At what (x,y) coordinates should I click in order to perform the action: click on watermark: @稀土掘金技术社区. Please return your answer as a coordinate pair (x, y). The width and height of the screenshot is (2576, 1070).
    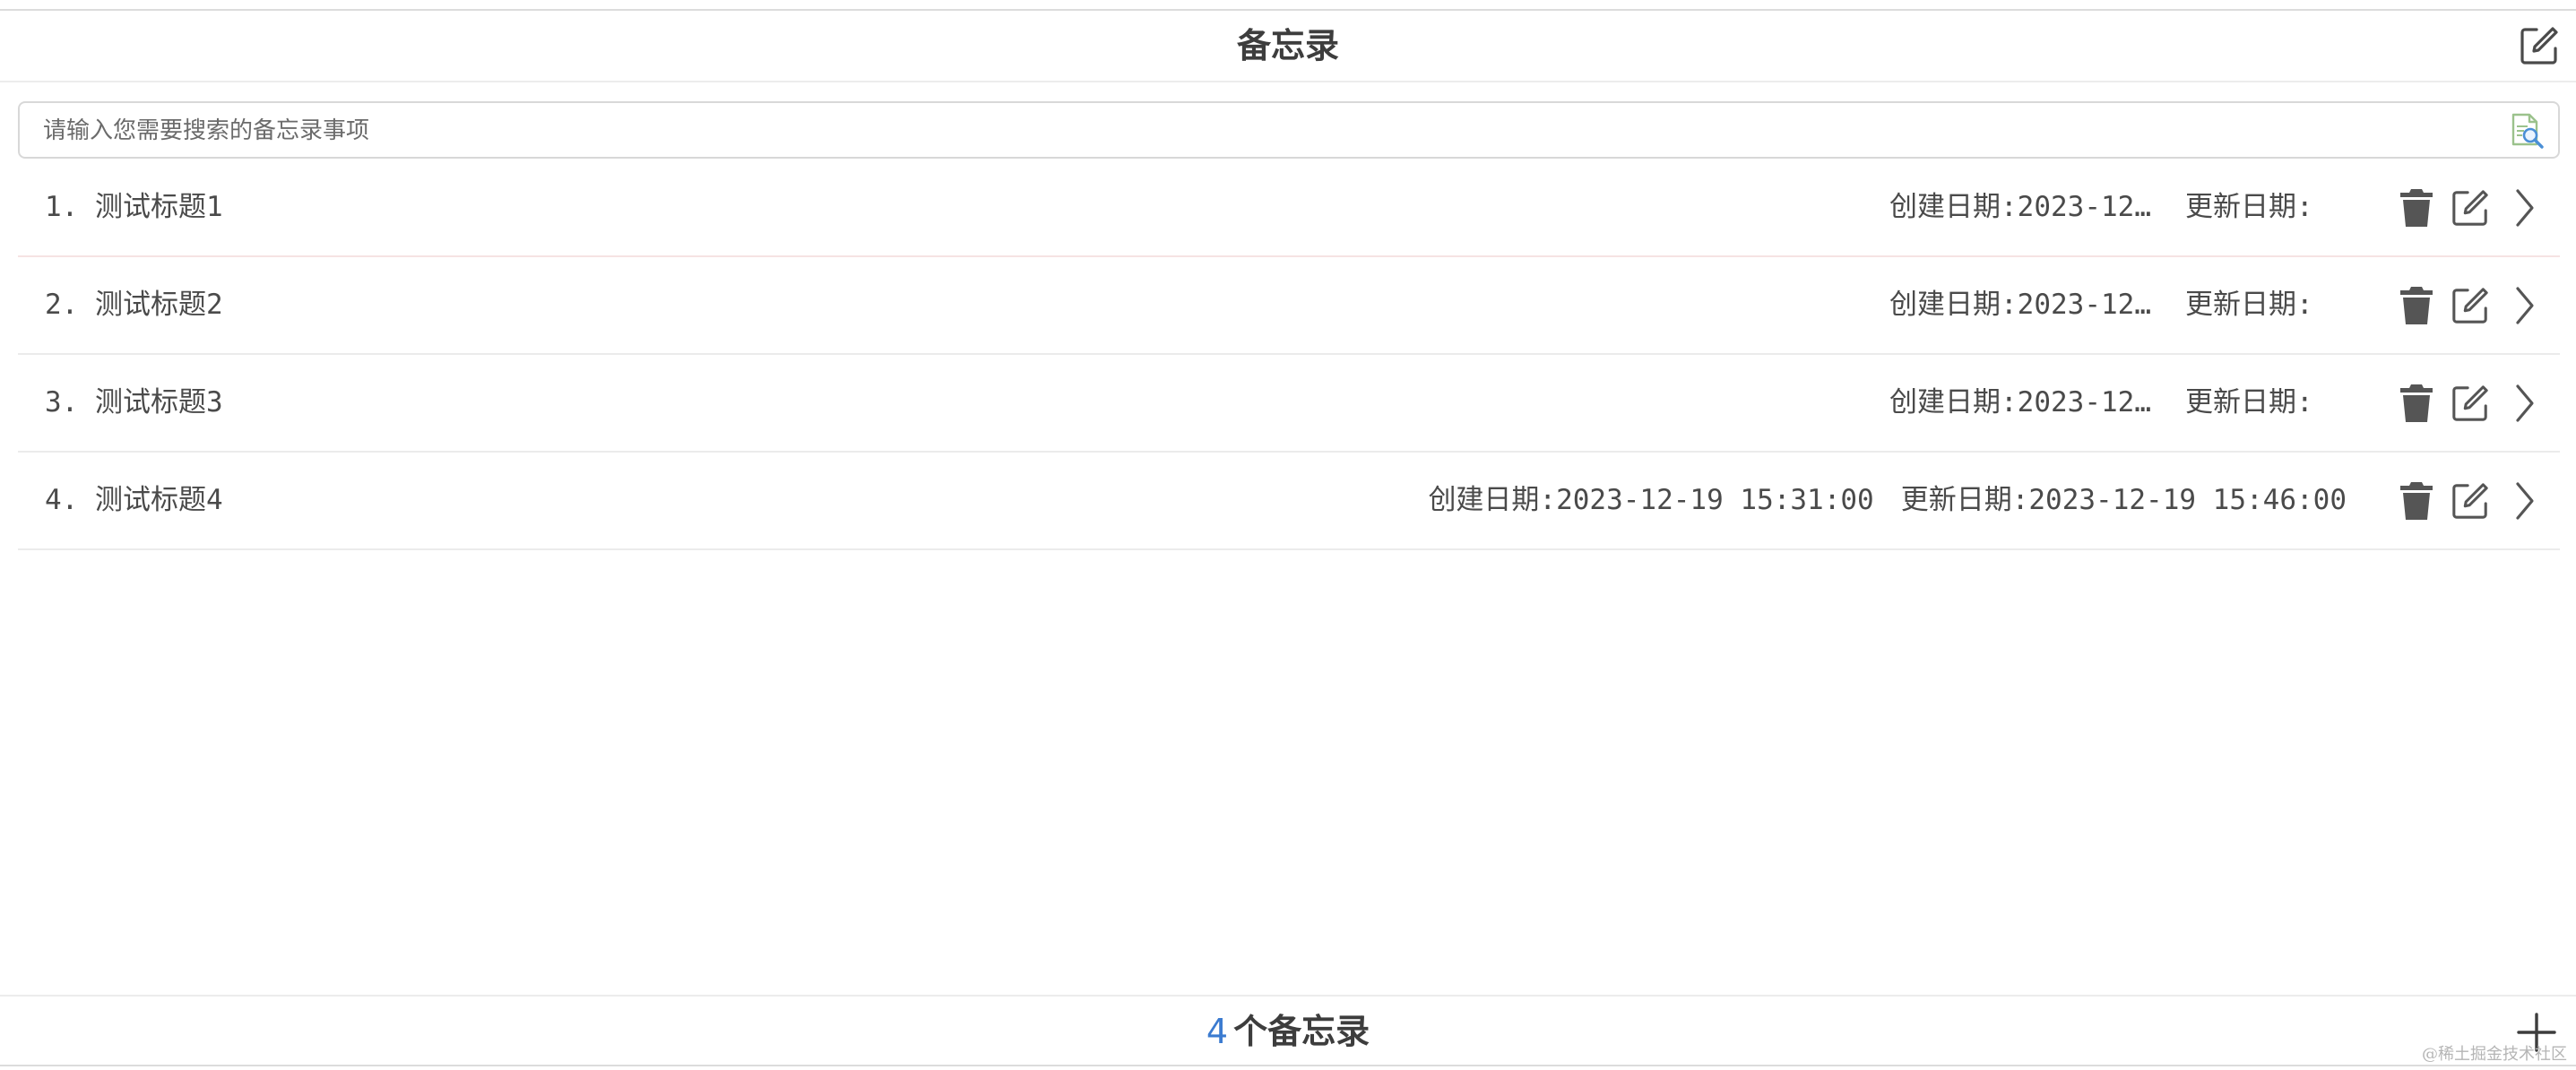
    Looking at the image, I should click on (2494, 1055).